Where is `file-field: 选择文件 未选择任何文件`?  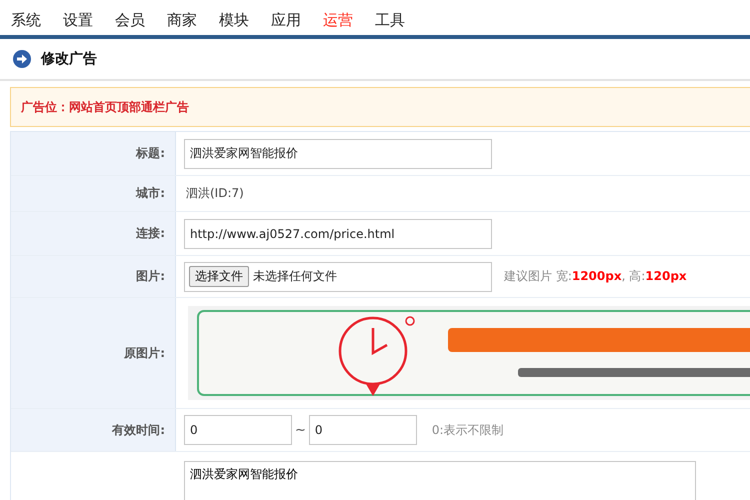
file-field: 选择文件 未选择任何文件 is located at coordinates (338, 277).